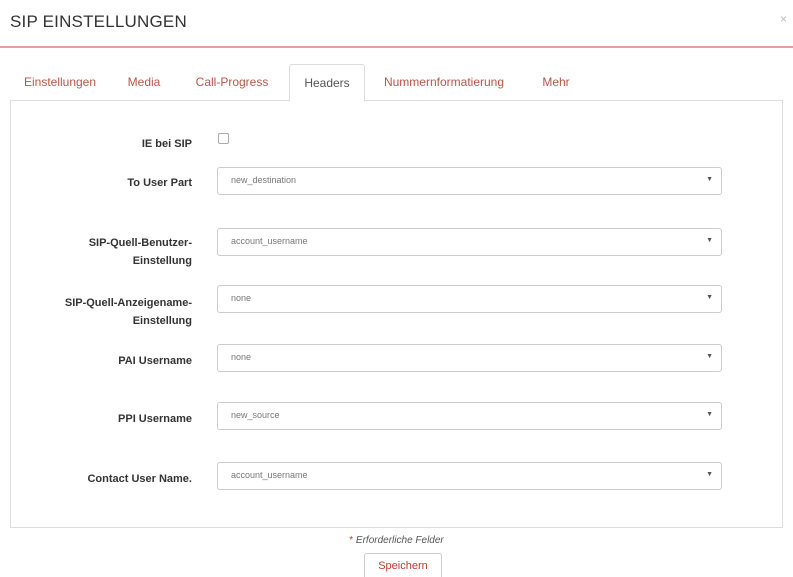 This screenshot has height=577, width=793. I want to click on tab-headers: Headers, so click(327, 83).